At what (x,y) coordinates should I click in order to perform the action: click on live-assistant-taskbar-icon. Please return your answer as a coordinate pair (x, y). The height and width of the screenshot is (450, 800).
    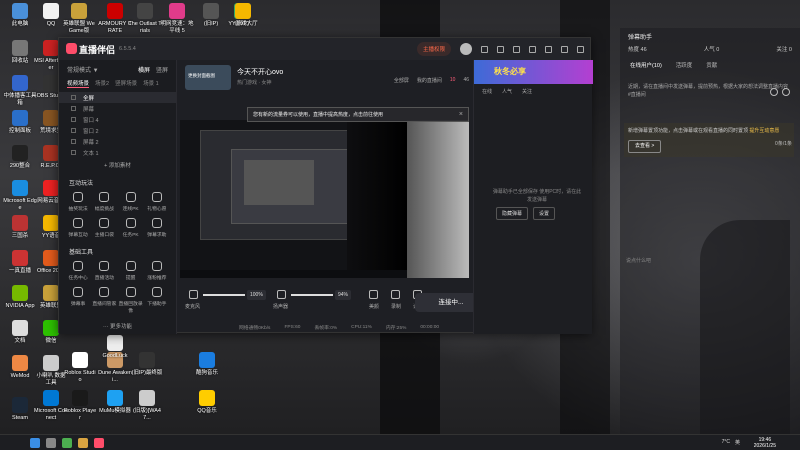
    Looking at the image, I should click on (99, 443).